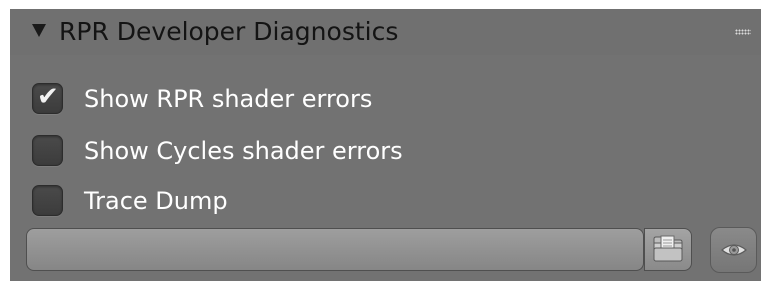 This screenshot has width=762, height=282. I want to click on trace-dump-label: Trace Dump, so click(156, 201).